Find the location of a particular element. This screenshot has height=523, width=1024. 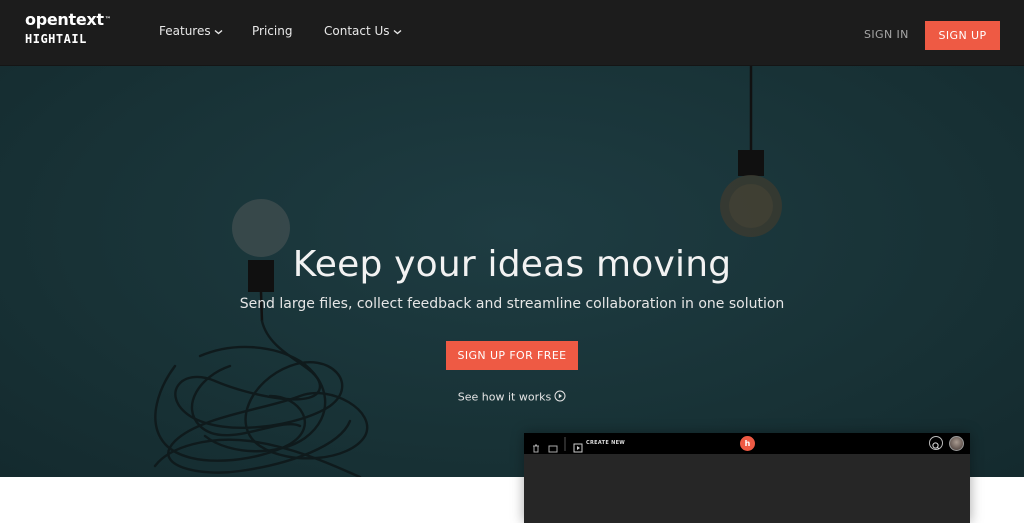

play-circle-icon is located at coordinates (560, 397).